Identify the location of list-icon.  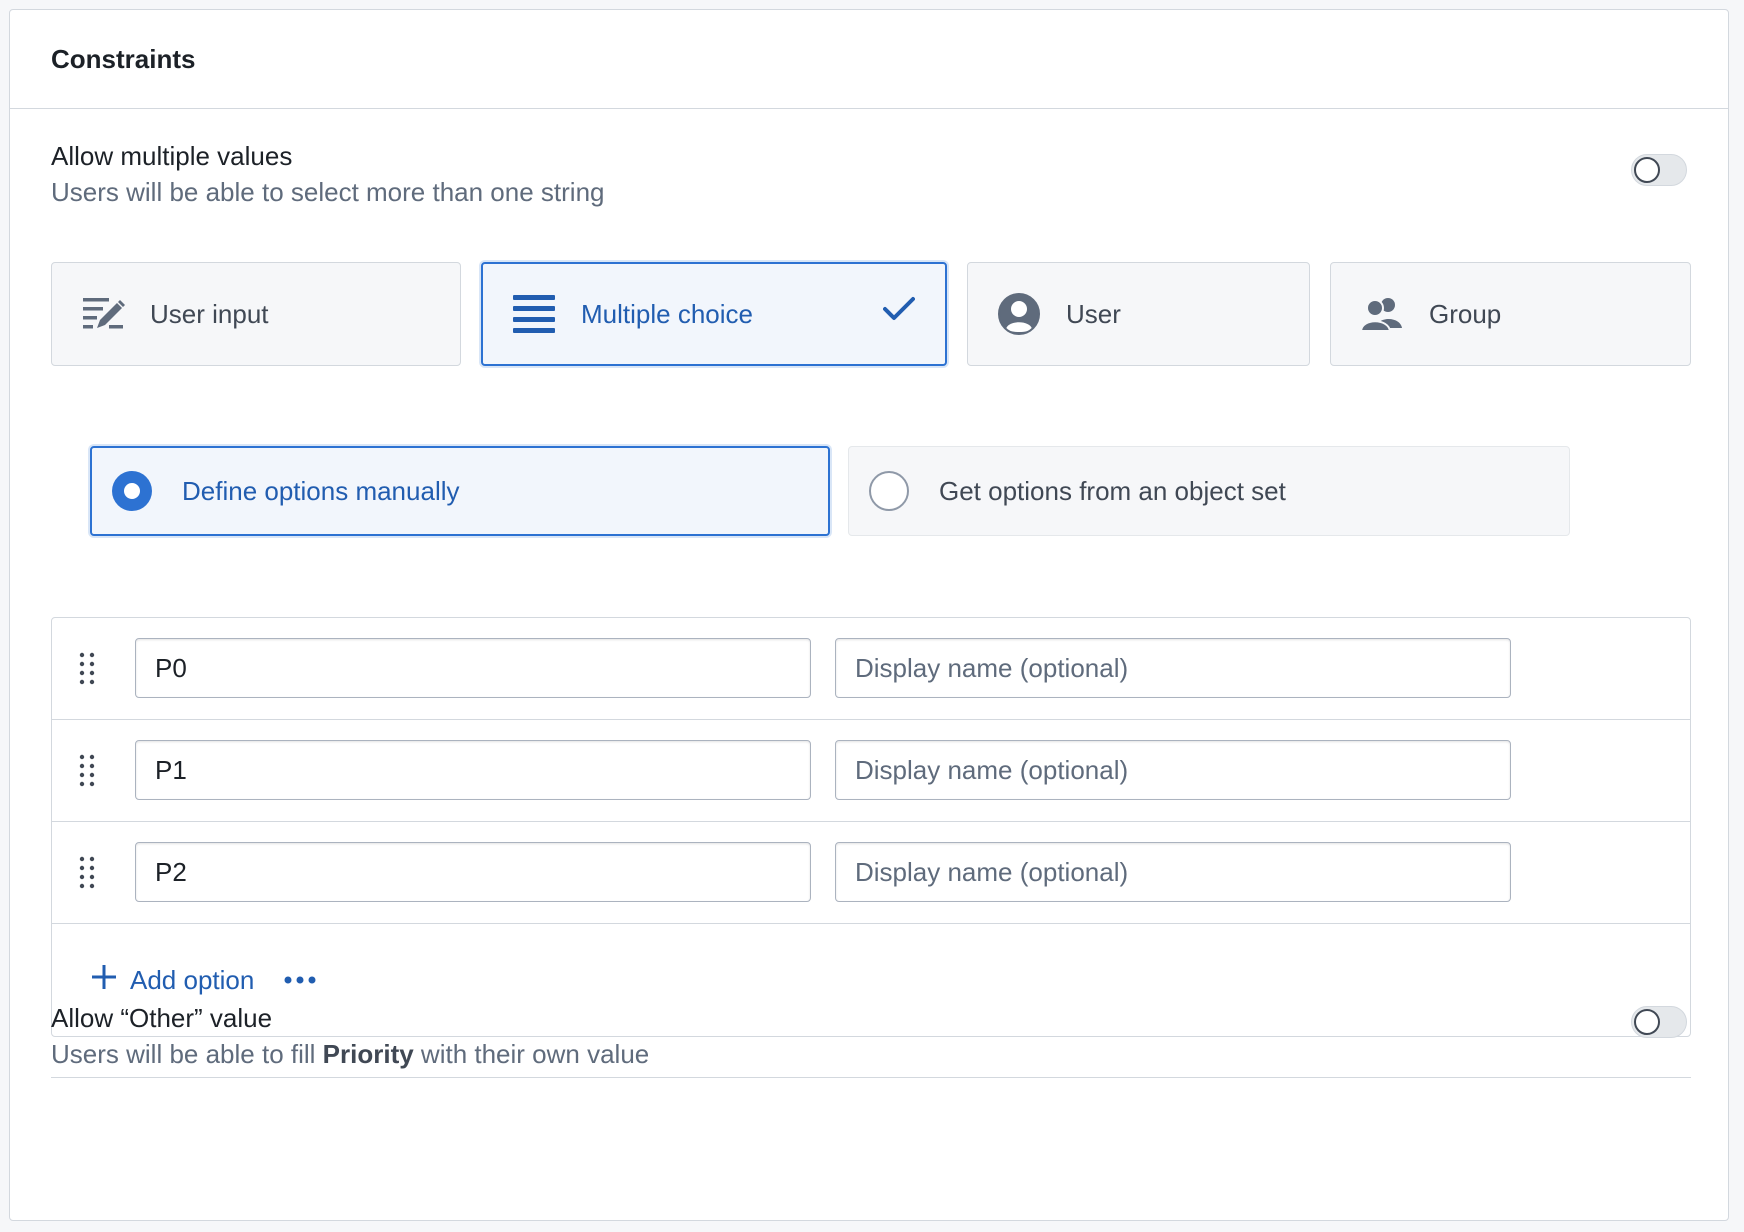
(534, 314).